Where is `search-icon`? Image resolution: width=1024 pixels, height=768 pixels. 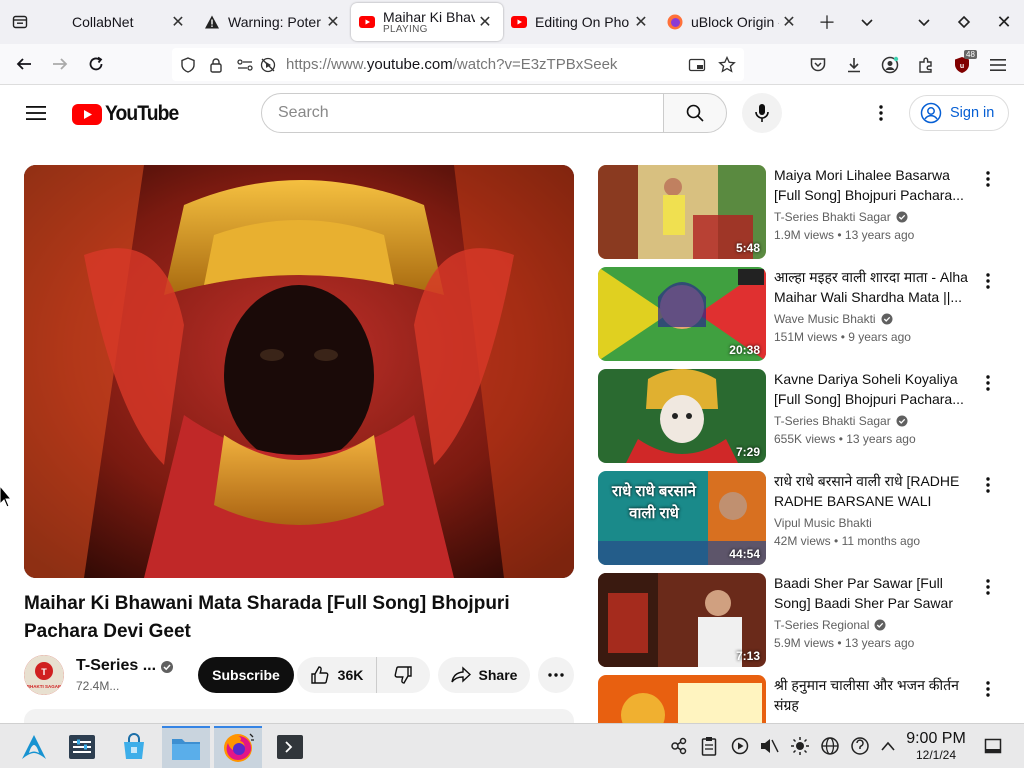 search-icon is located at coordinates (695, 113).